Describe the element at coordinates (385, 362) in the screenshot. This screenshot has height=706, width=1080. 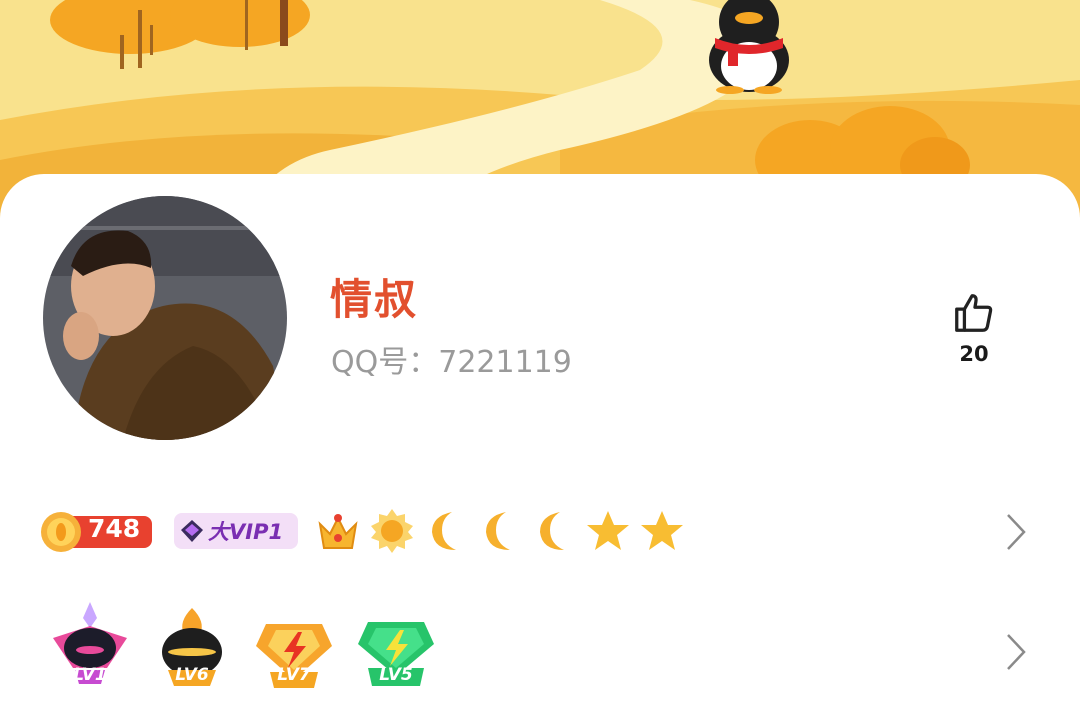
I see `qq-number-label: QQ号：` at that location.